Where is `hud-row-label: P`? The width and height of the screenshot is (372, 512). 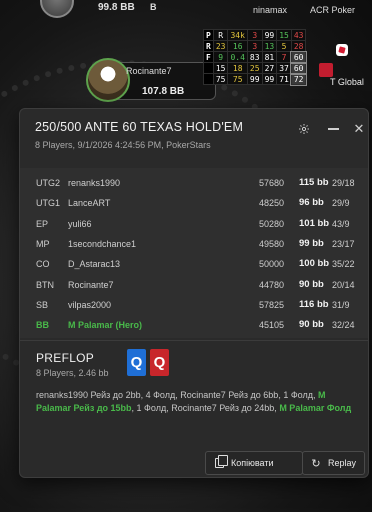 hud-row-label: P is located at coordinates (208, 35).